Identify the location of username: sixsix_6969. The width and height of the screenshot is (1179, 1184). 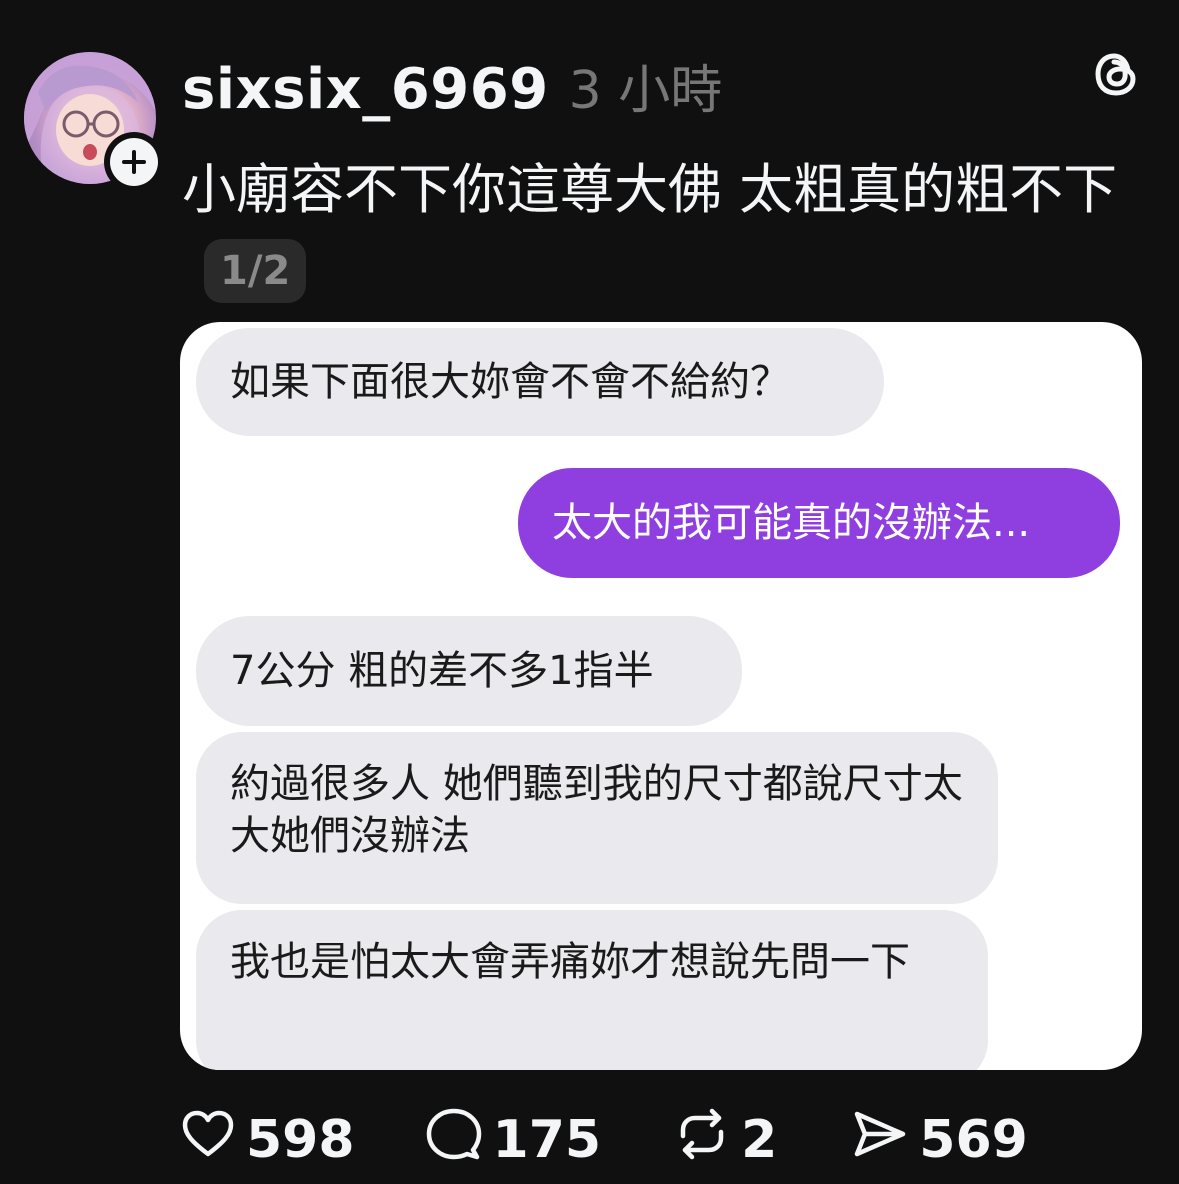
(365, 89).